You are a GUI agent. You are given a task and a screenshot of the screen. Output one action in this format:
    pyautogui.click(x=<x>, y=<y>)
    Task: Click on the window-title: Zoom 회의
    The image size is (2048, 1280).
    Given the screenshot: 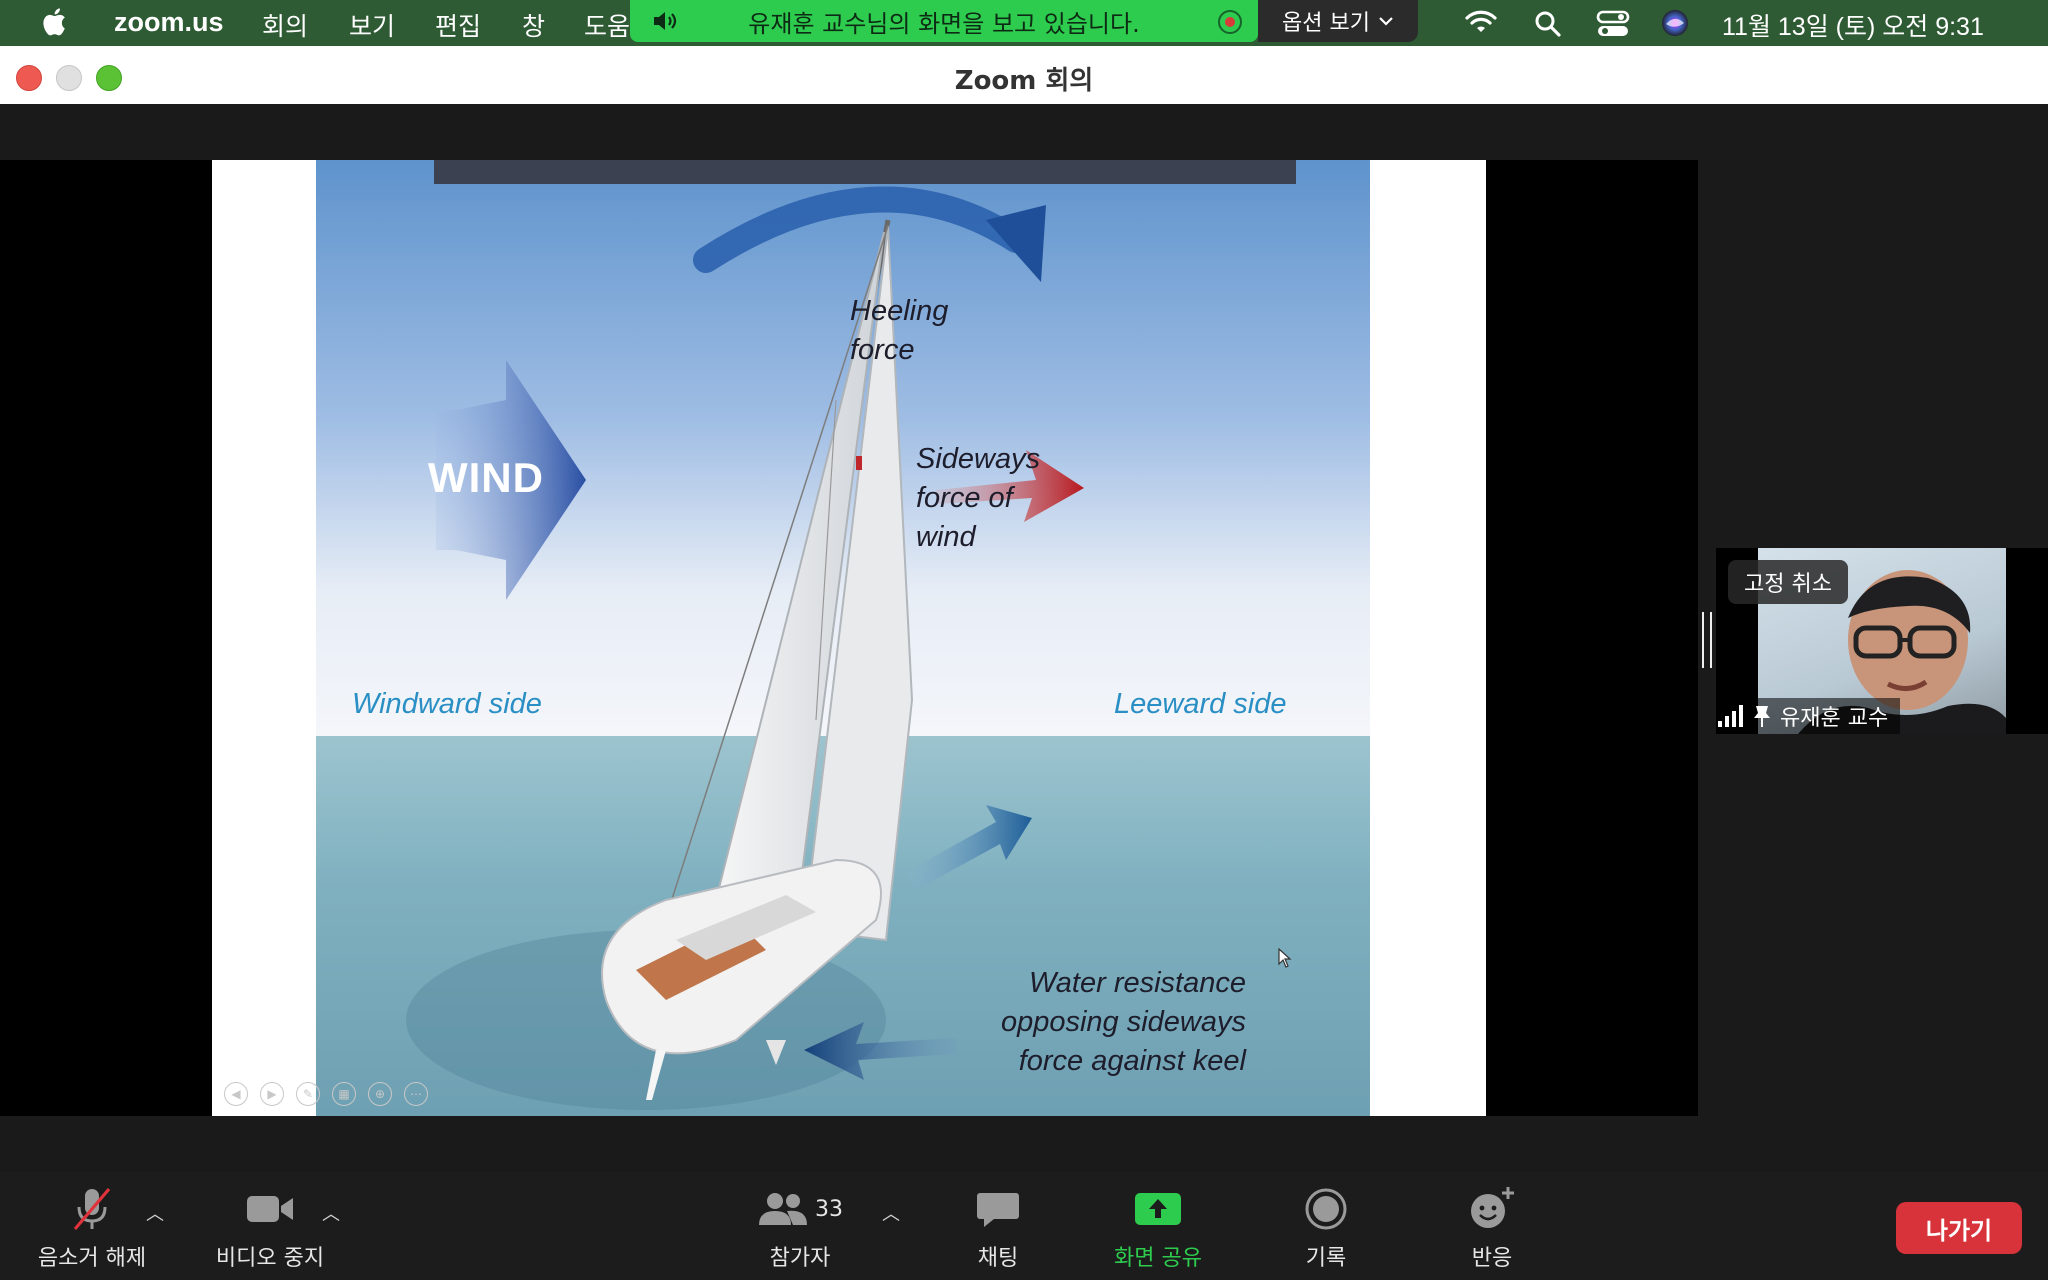 What is the action you would take?
    pyautogui.click(x=1024, y=81)
    